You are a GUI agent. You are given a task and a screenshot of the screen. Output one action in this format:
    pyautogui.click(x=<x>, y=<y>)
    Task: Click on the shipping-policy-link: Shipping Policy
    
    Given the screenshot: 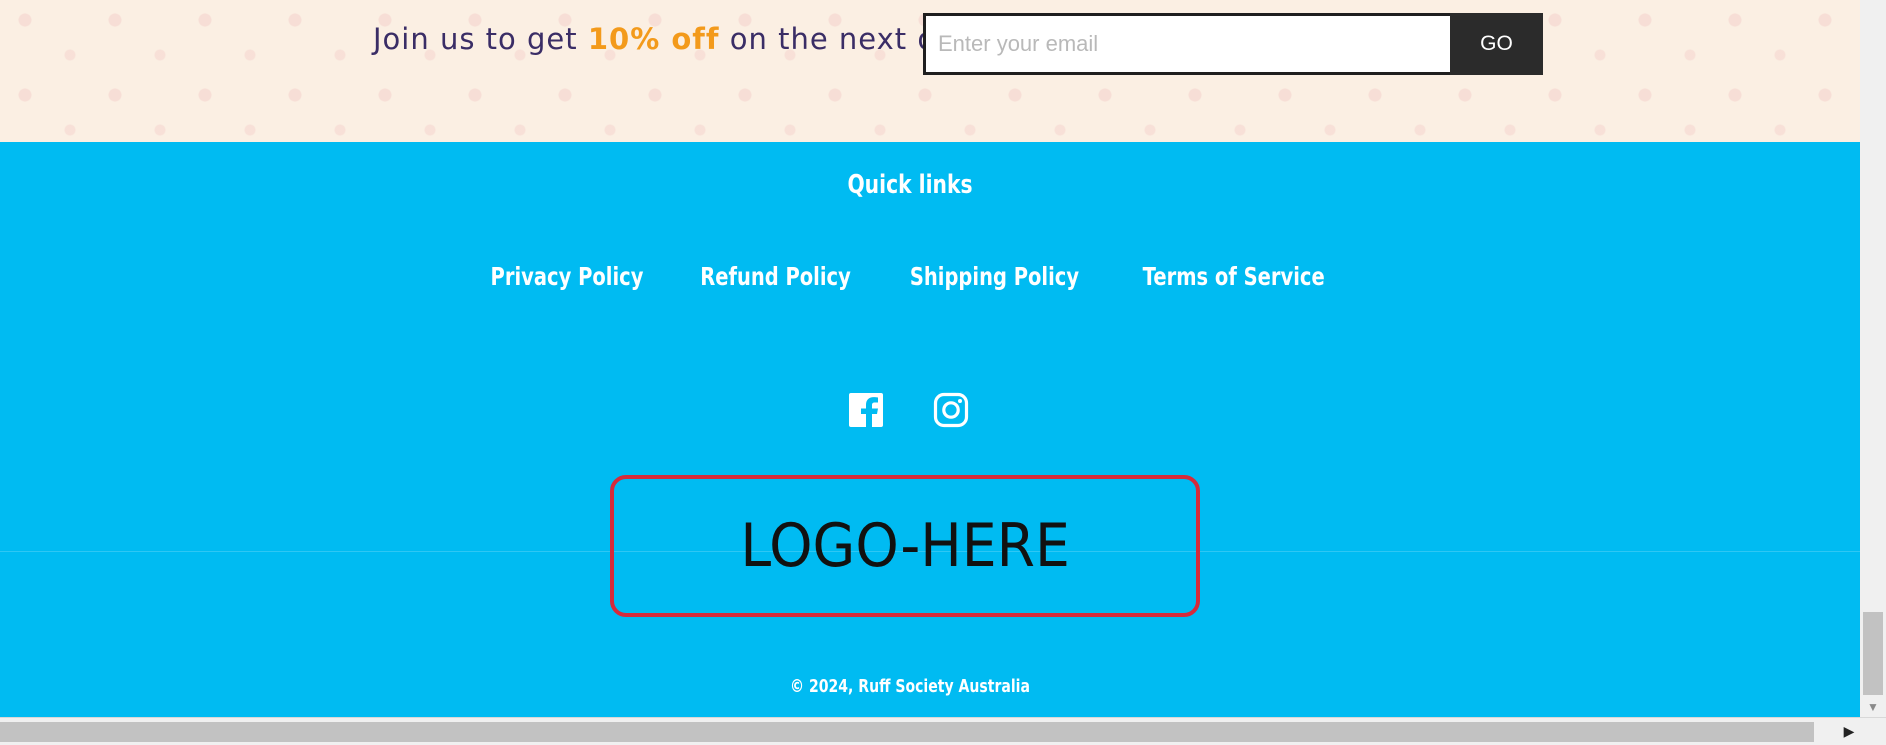 What is the action you would take?
    pyautogui.click(x=994, y=276)
    